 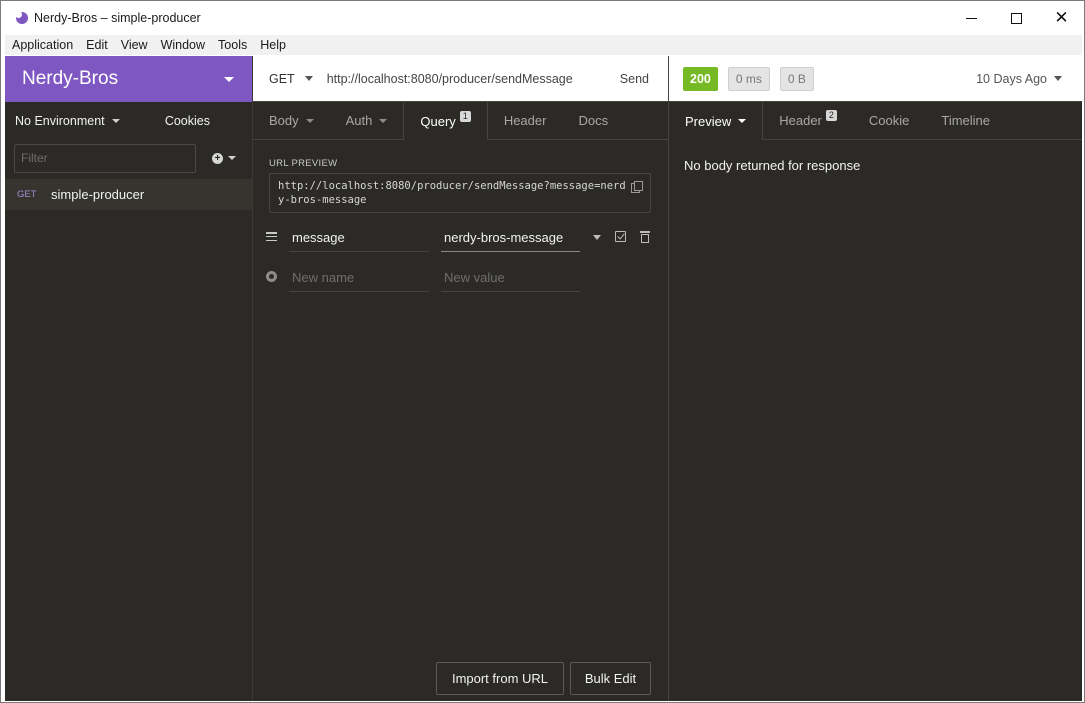 I want to click on tab-auth: Auth, so click(x=367, y=120).